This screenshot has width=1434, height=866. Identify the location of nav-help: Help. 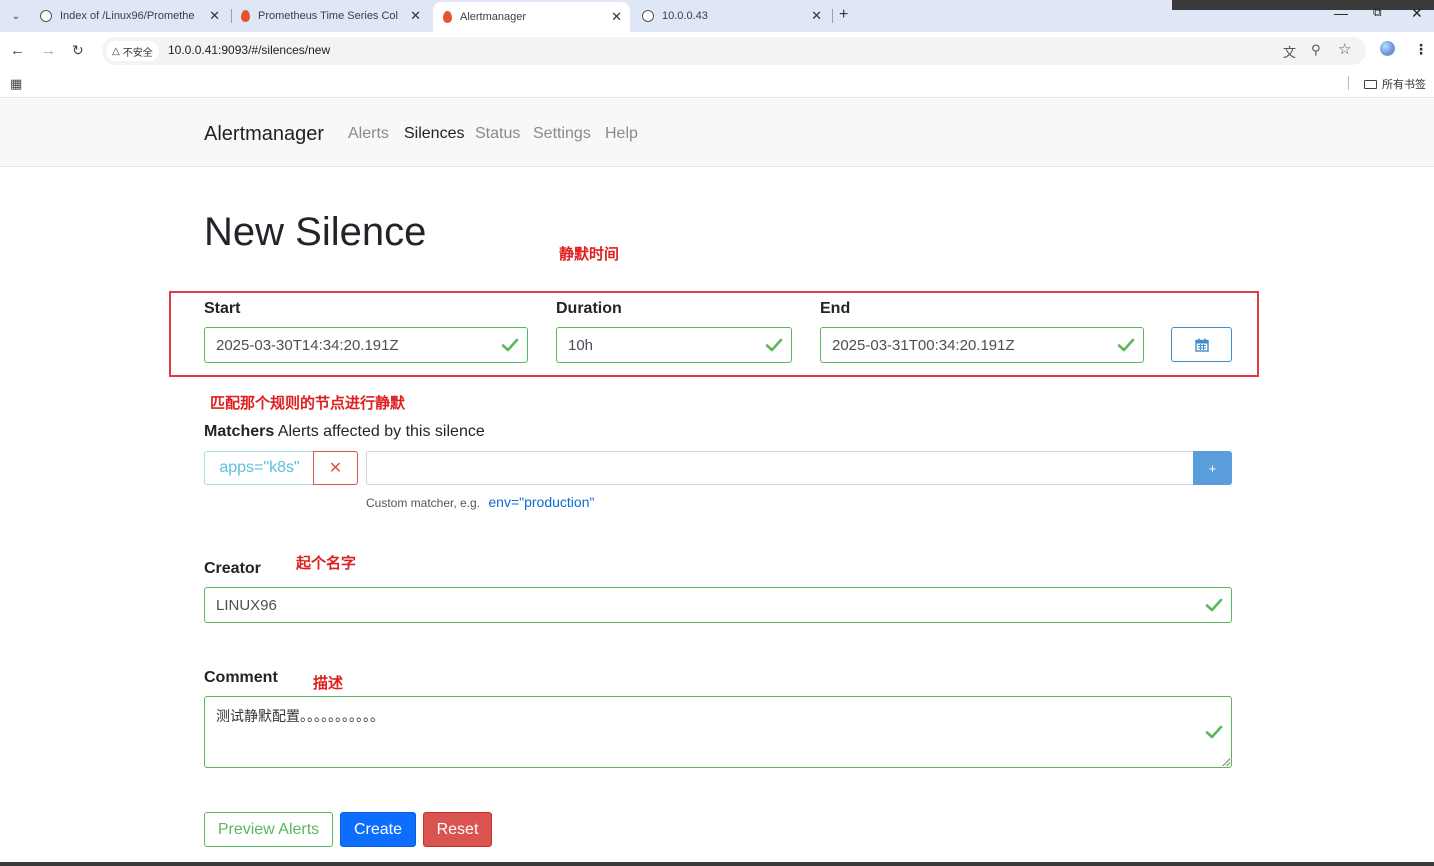
(621, 134).